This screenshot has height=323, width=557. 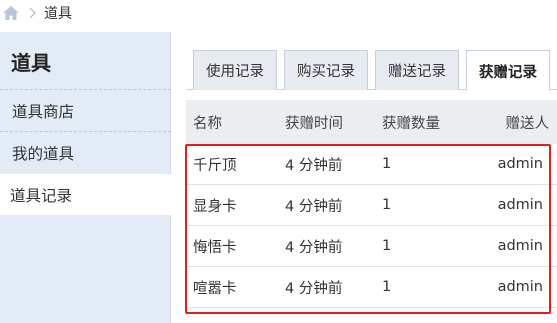 I want to click on item-name: 悔悟卡, so click(x=215, y=247).